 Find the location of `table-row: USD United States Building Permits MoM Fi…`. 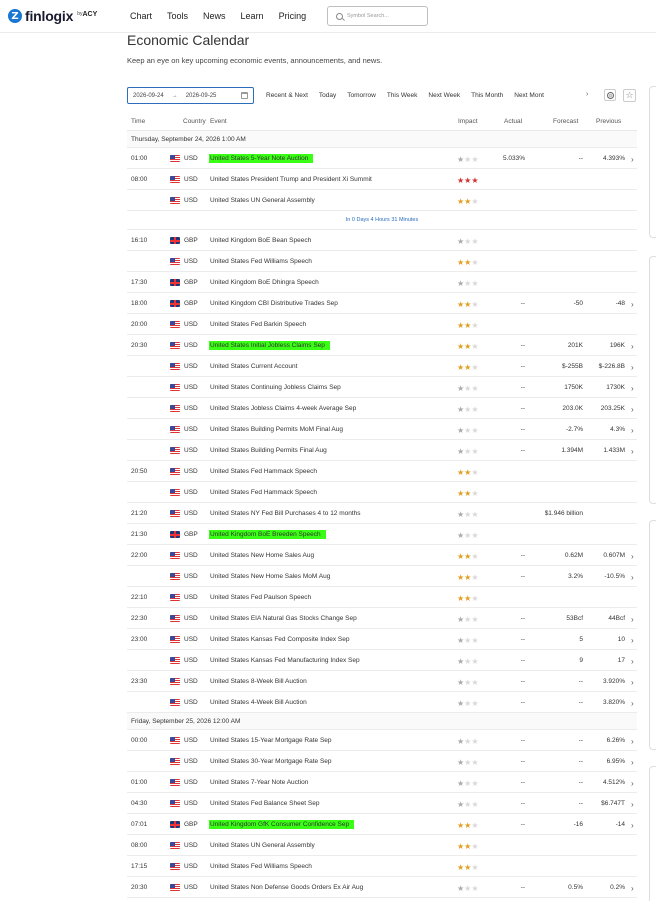

table-row: USD United States Building Permits MoM Fi… is located at coordinates (382, 429).